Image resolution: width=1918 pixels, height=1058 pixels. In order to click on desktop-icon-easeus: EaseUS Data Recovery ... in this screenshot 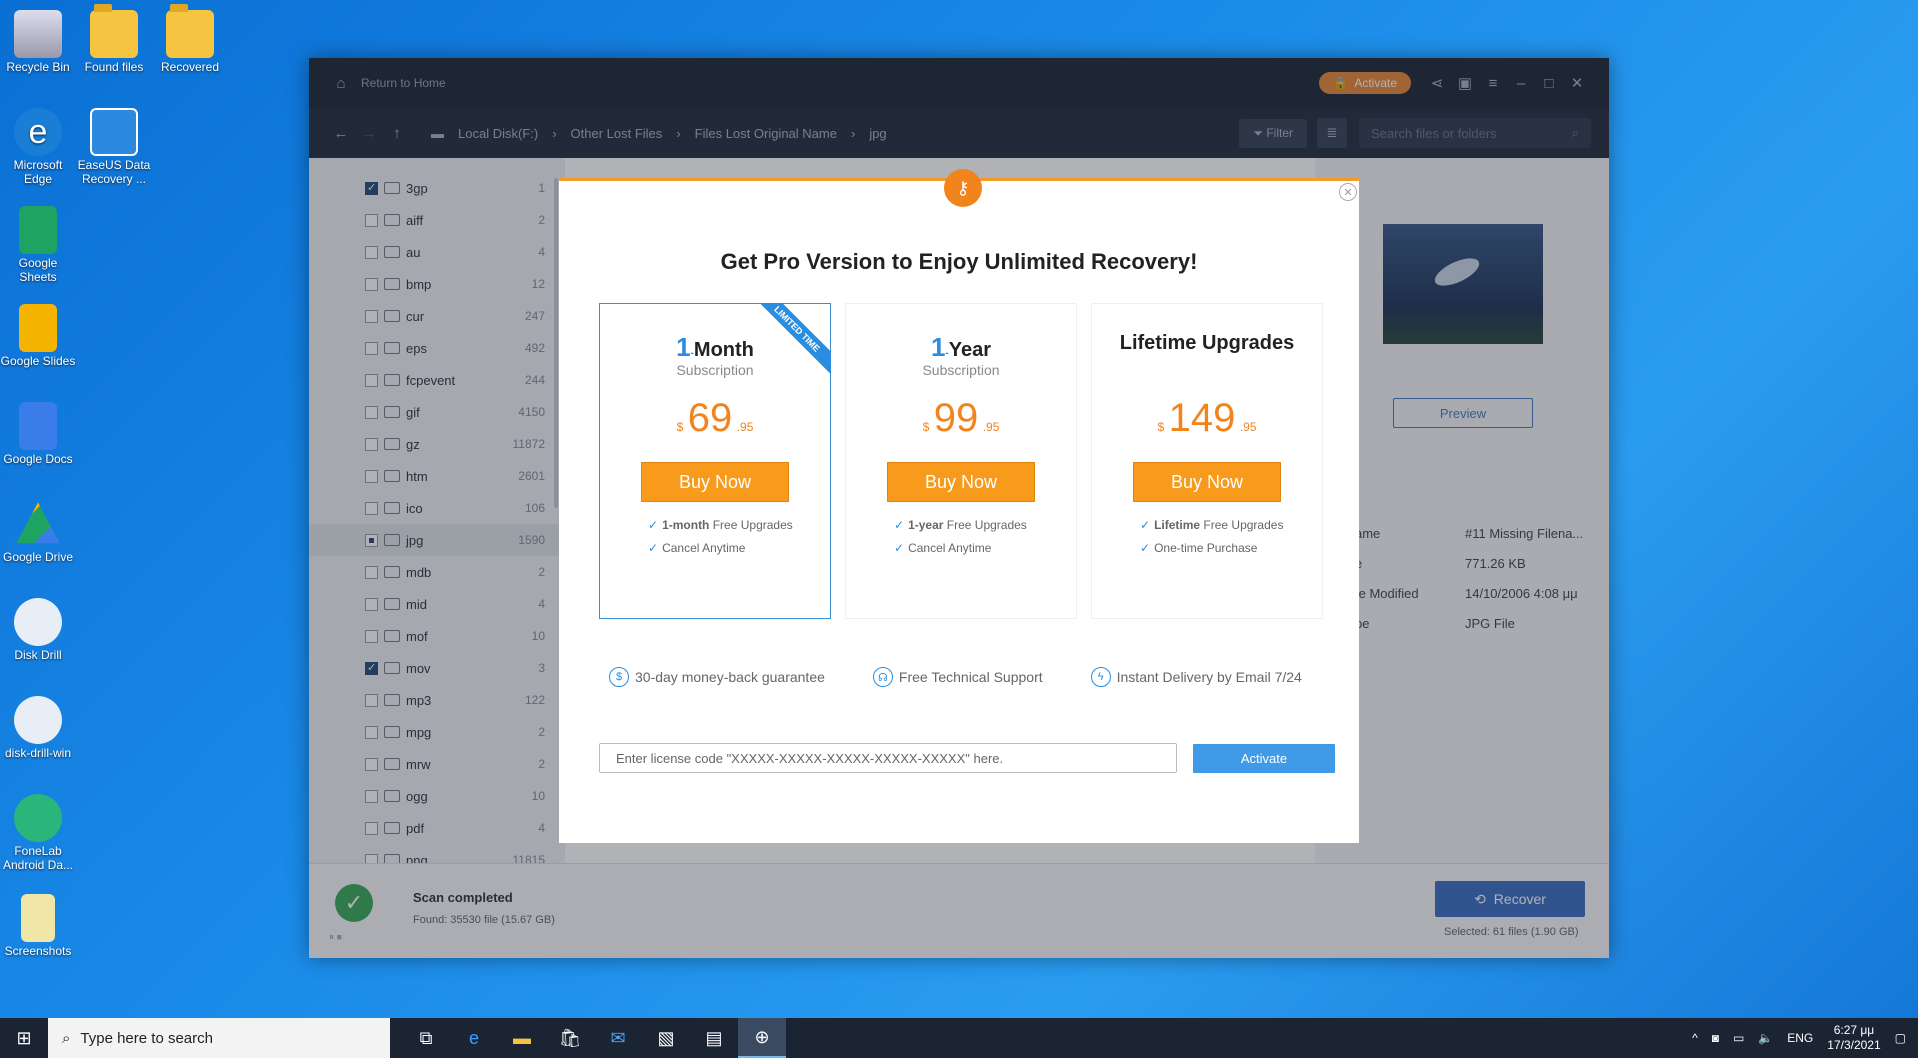, I will do `click(114, 144)`.